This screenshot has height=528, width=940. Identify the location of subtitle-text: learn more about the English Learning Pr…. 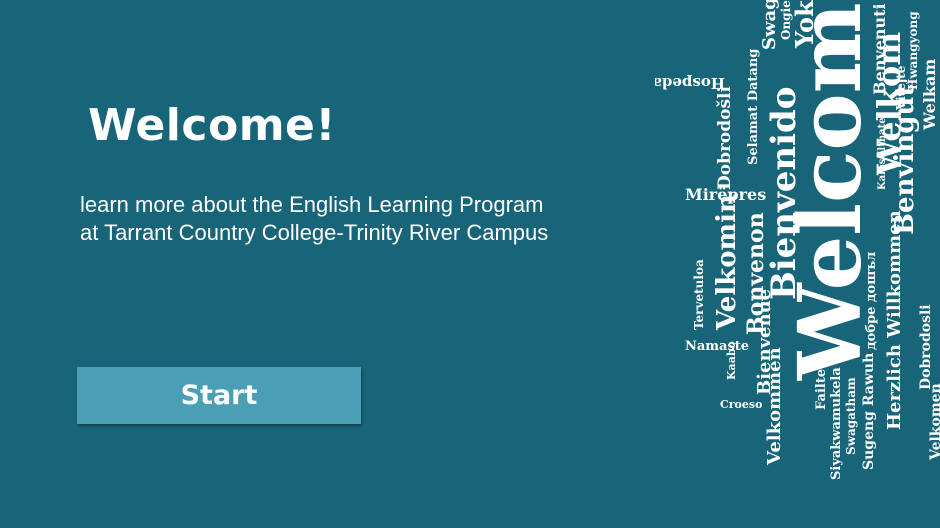
(314, 218).